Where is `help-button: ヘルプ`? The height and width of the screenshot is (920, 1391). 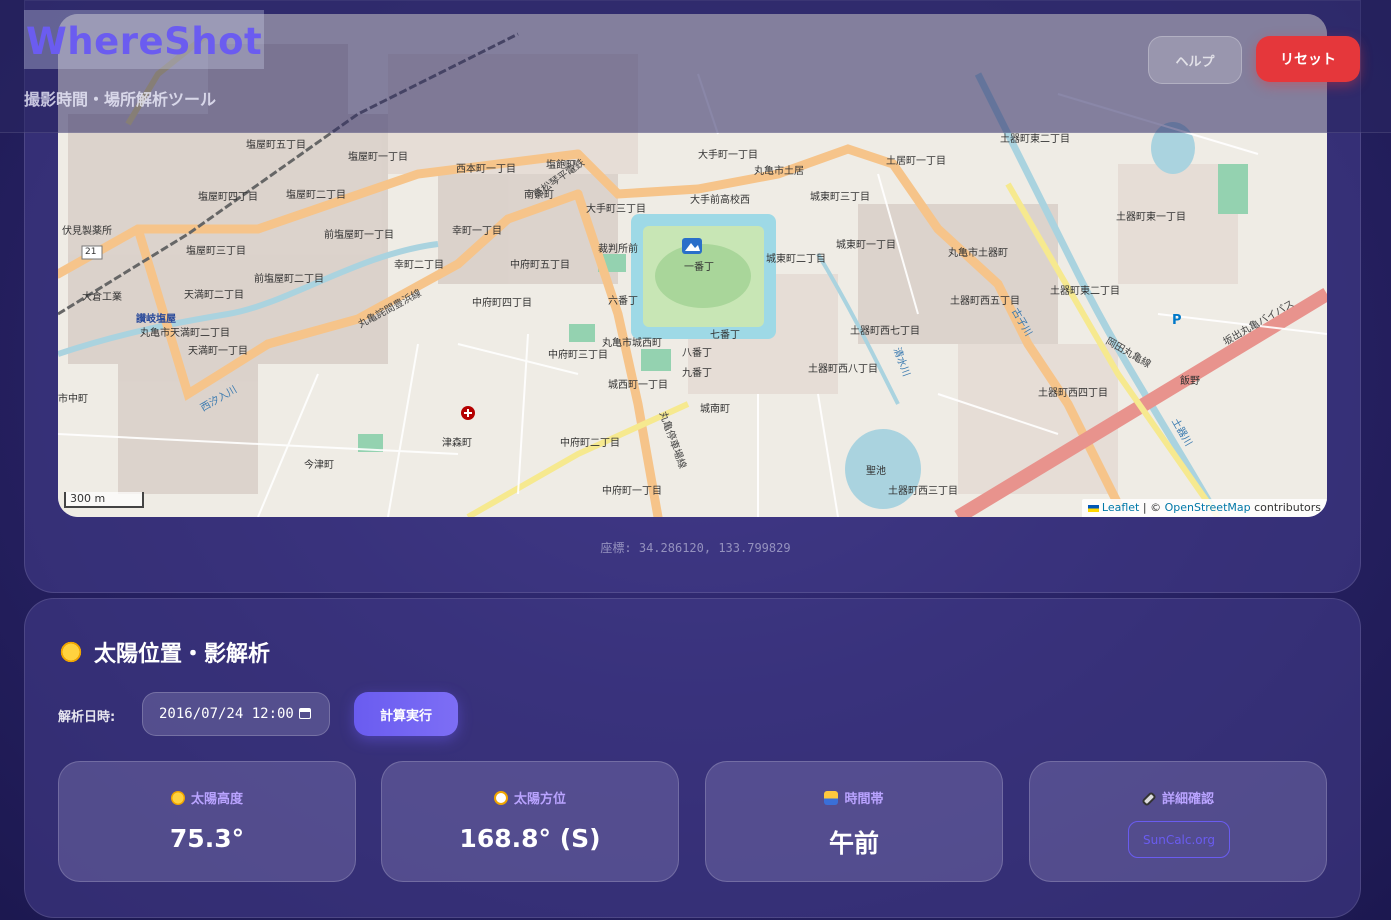
help-button: ヘルプ is located at coordinates (1195, 60).